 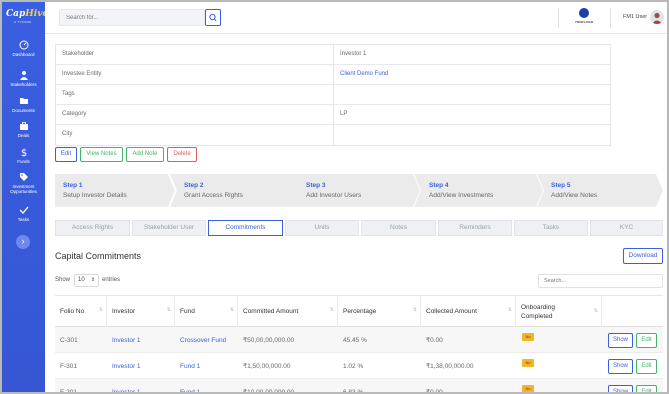 What do you see at coordinates (23, 161) in the screenshot?
I see `sidebar-item-label: Funds` at bounding box center [23, 161].